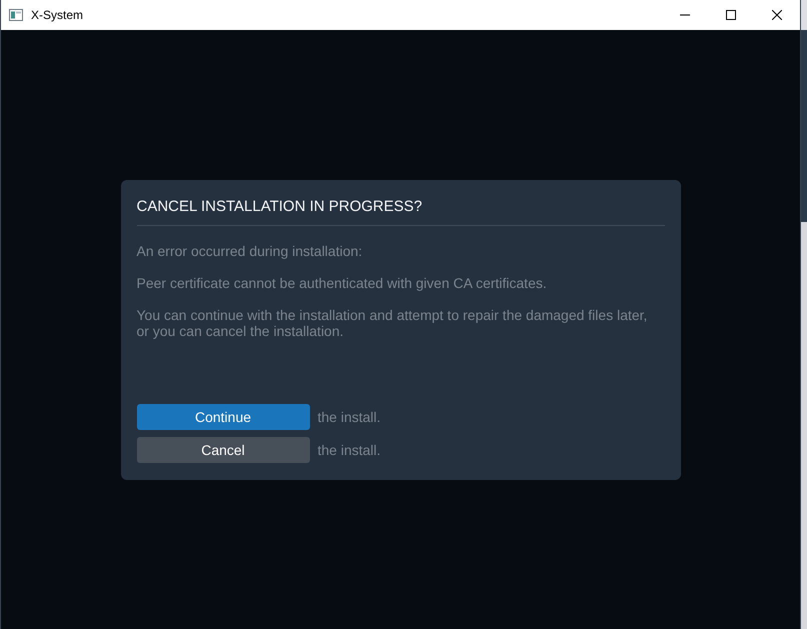 This screenshot has height=629, width=807. What do you see at coordinates (223, 449) in the screenshot?
I see `cancel-button: Cancel` at bounding box center [223, 449].